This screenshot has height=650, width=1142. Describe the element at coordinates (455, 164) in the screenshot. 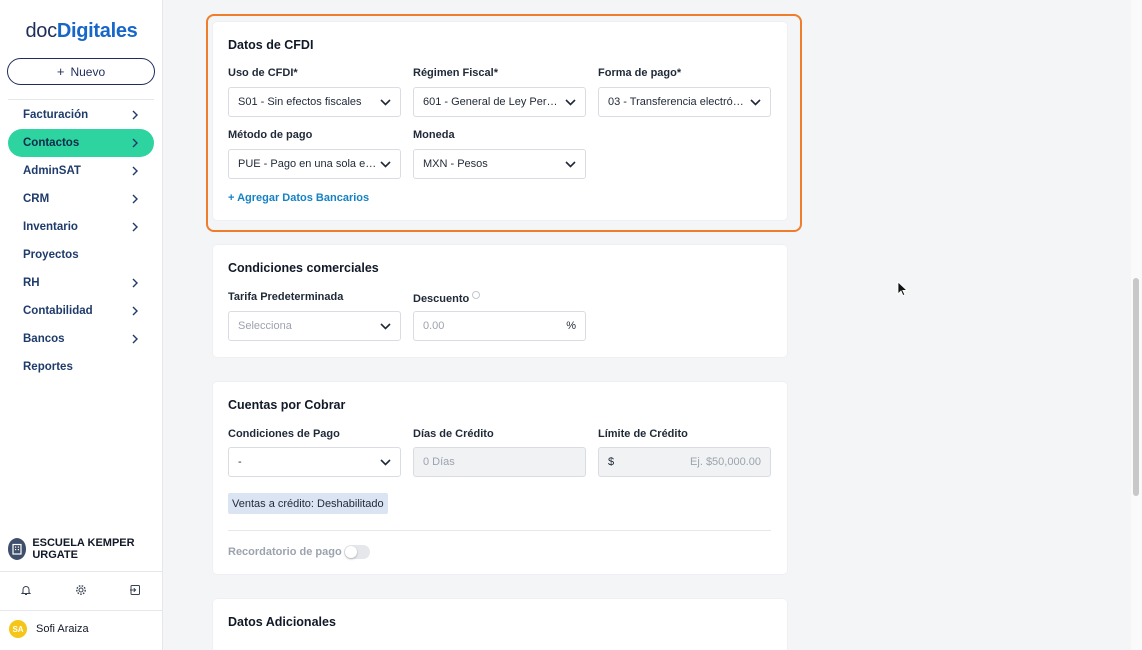

I see `moneda-value: MXN - Pesos` at that location.